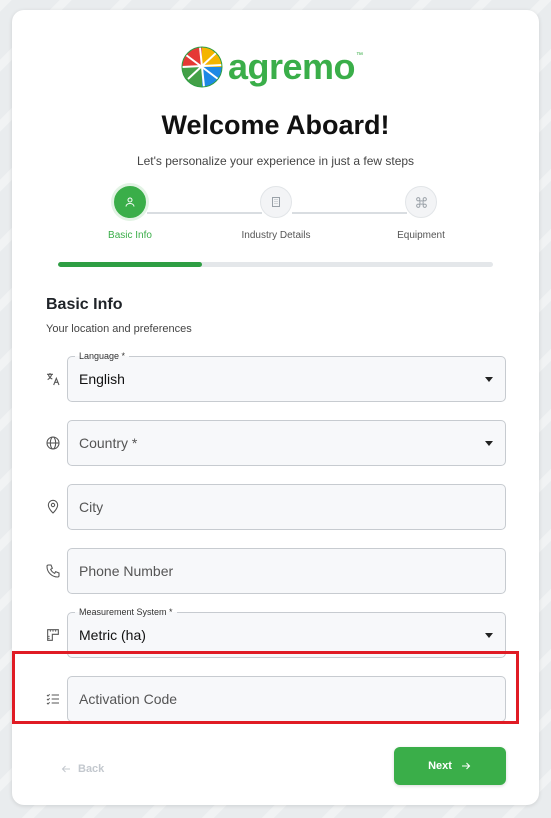 The height and width of the screenshot is (818, 551). Describe the element at coordinates (53, 571) in the screenshot. I see `phone-icon` at that location.